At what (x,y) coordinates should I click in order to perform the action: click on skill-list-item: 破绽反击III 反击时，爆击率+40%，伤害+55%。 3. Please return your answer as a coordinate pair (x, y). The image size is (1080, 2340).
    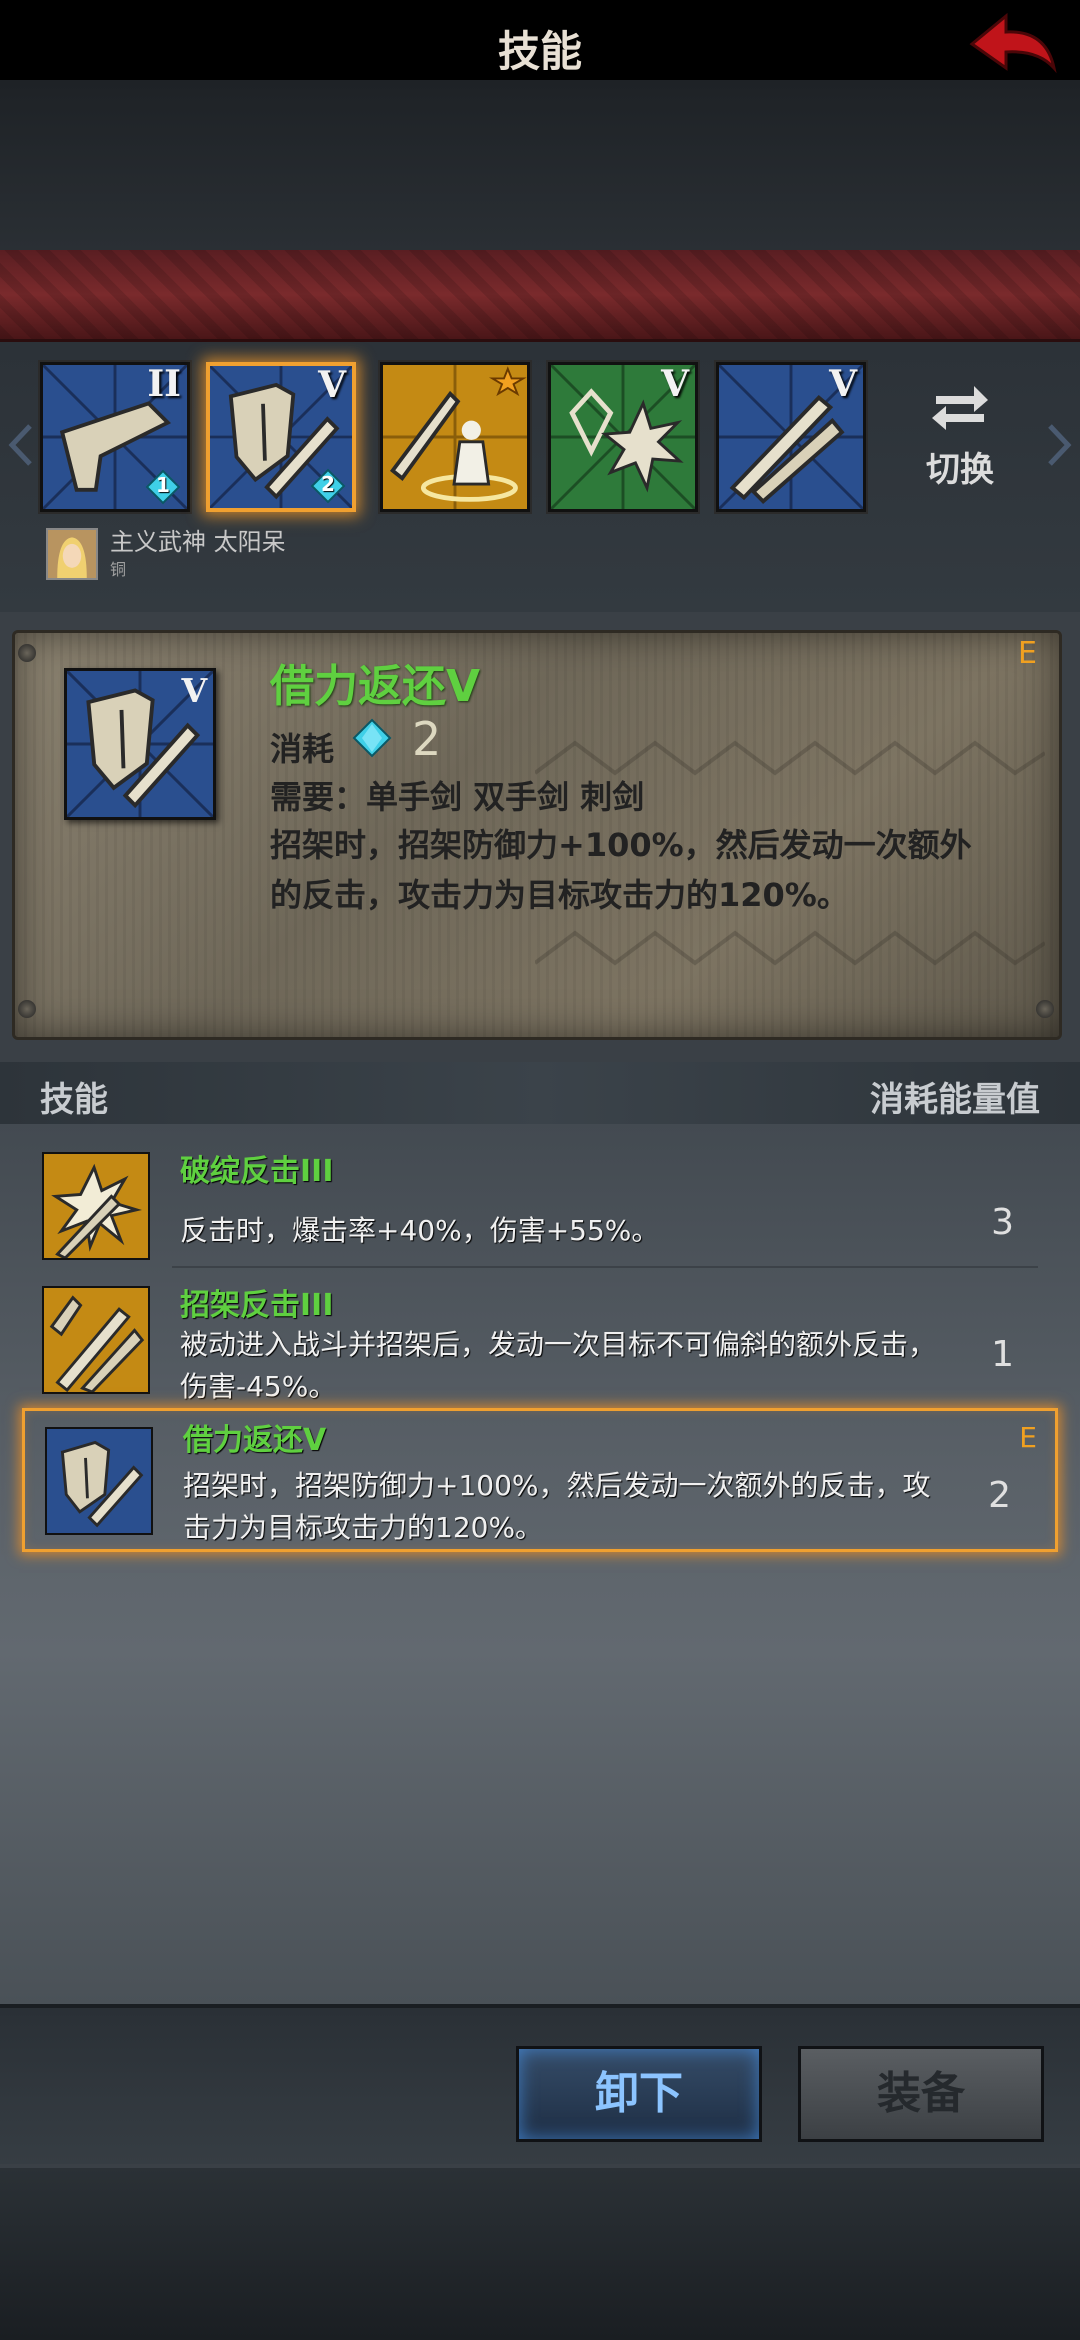
    Looking at the image, I should click on (540, 1198).